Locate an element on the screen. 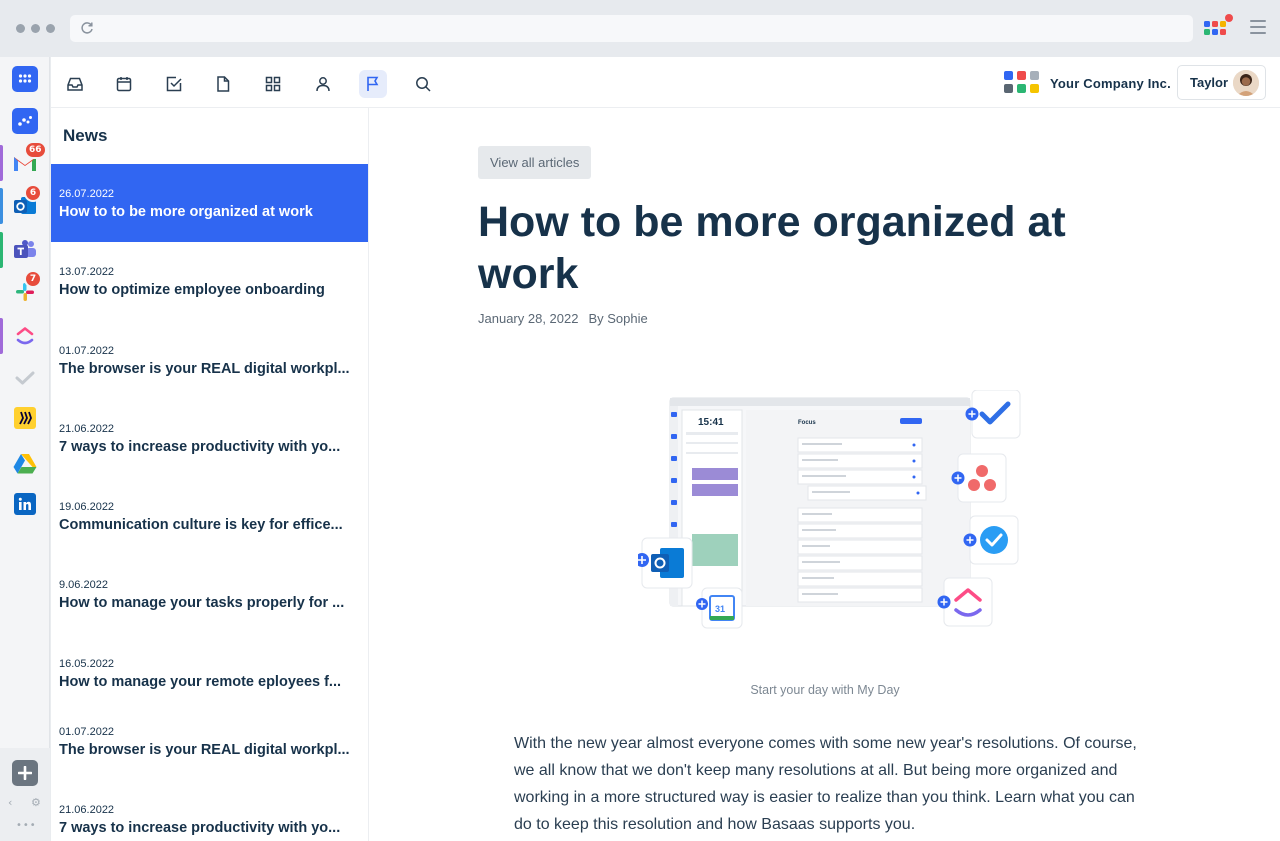 This screenshot has width=1280, height=841. news-date: 9.06.2022 is located at coordinates (83, 585).